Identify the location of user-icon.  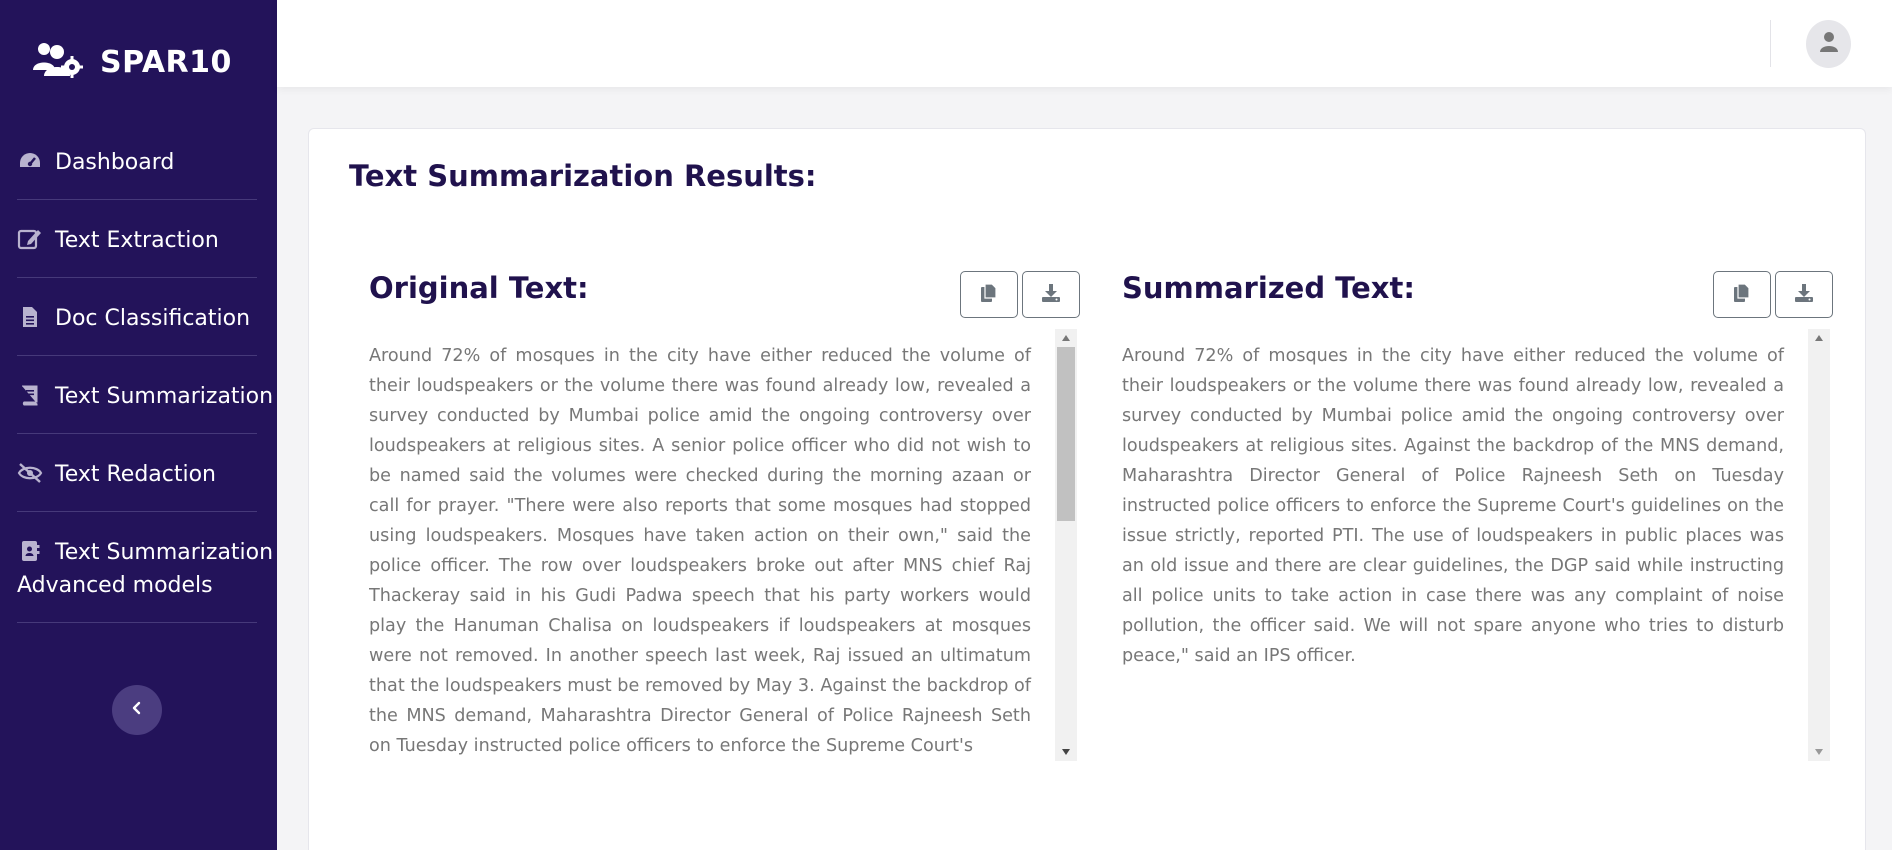
(1829, 44).